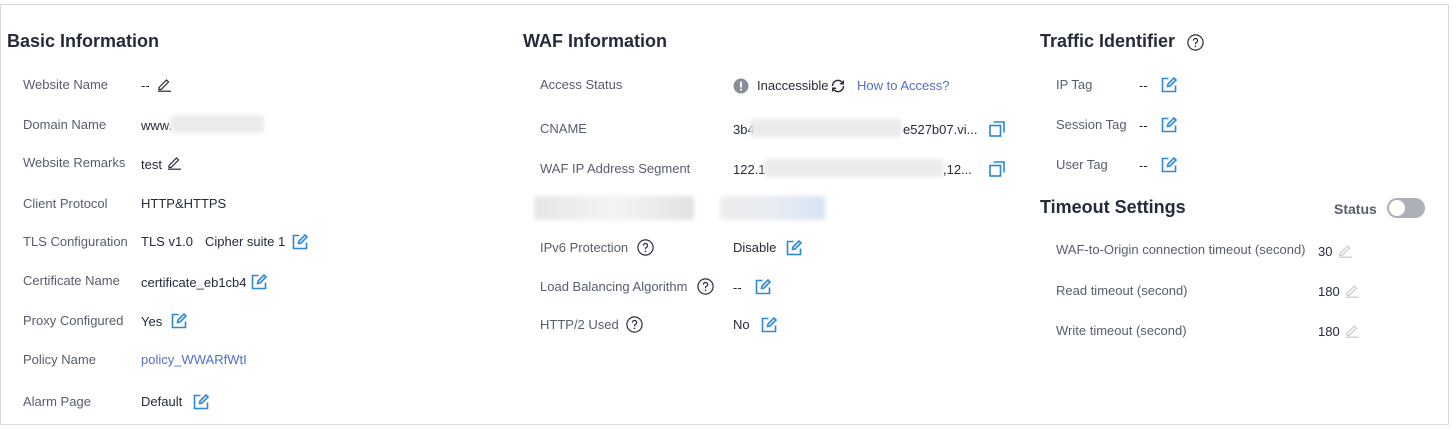 The width and height of the screenshot is (1456, 430). What do you see at coordinates (59, 359) in the screenshot?
I see `policy-name-label: Policy Name` at bounding box center [59, 359].